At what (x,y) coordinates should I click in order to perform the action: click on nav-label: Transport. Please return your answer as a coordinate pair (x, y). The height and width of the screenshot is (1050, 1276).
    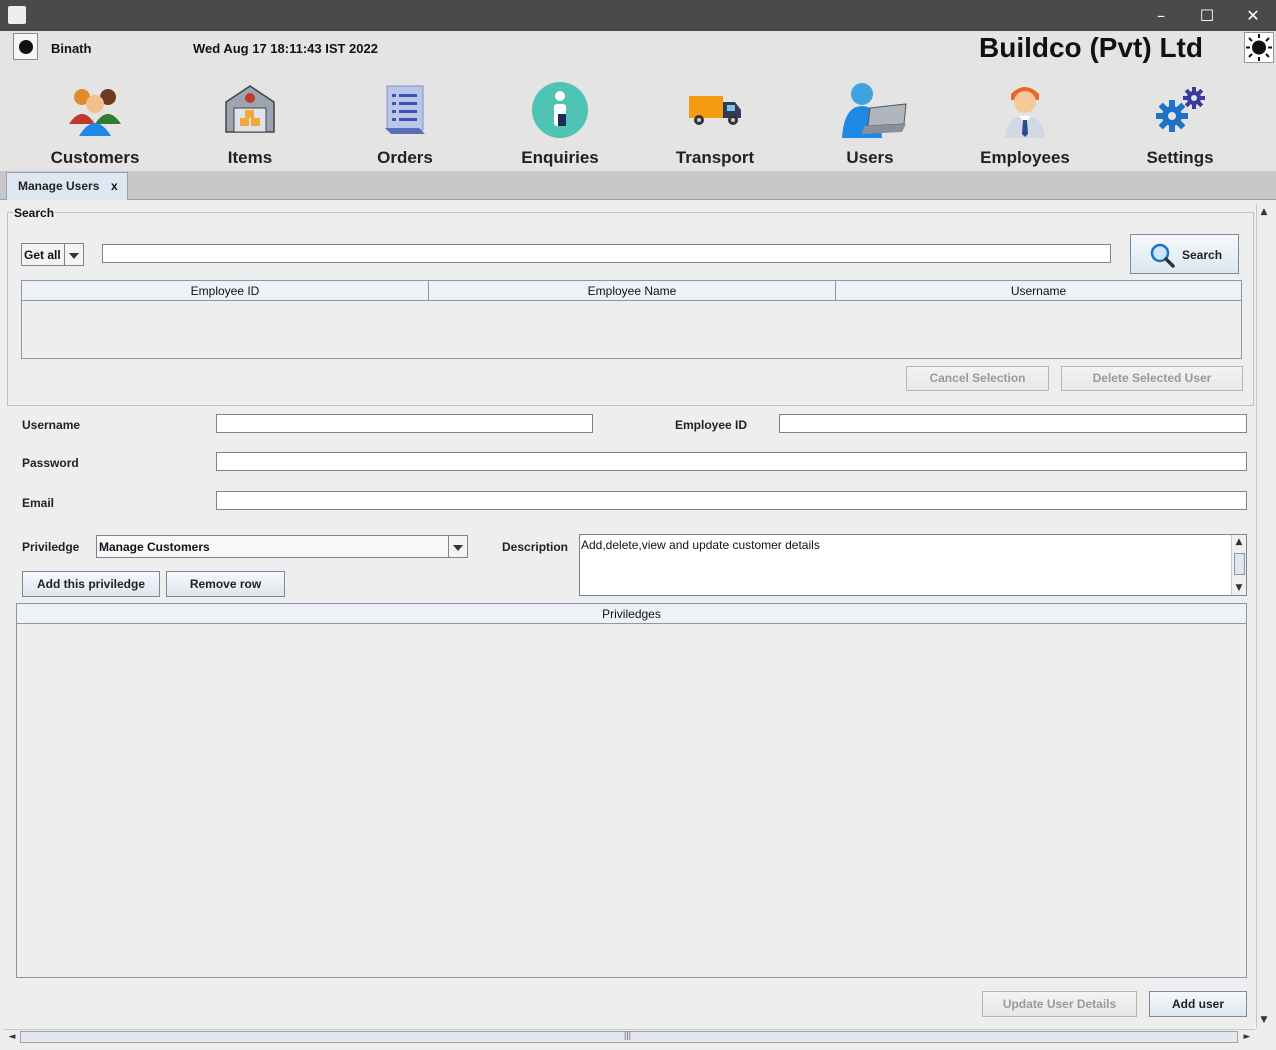
    Looking at the image, I should click on (715, 157).